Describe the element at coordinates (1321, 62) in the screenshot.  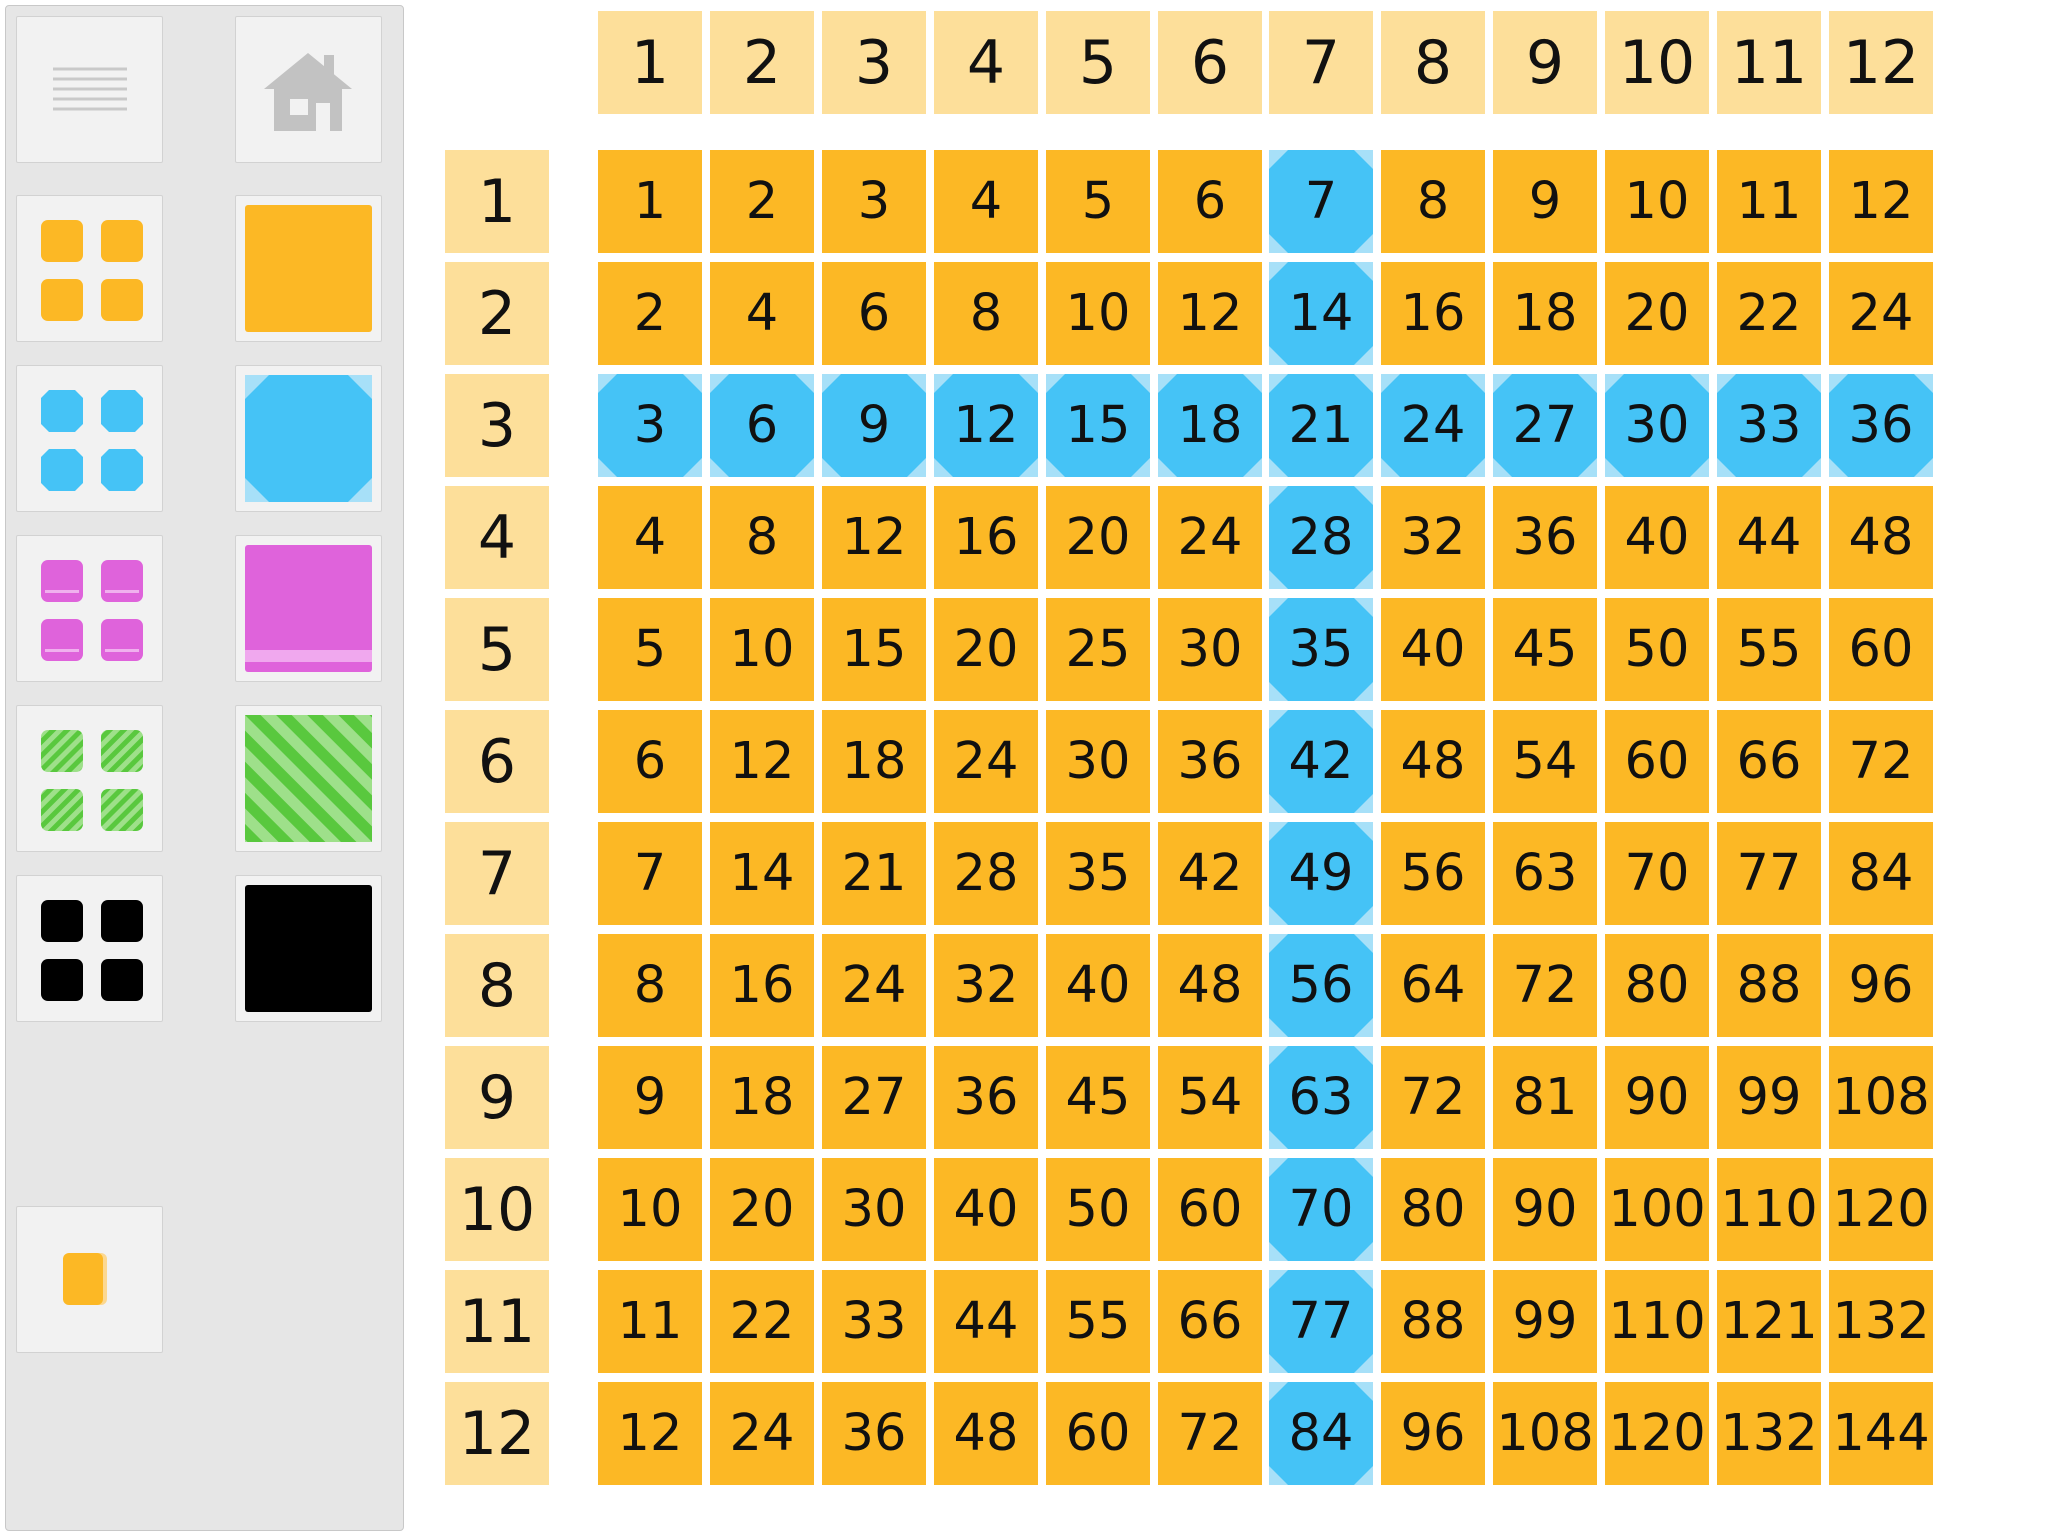
I see `column-header: 7` at that location.